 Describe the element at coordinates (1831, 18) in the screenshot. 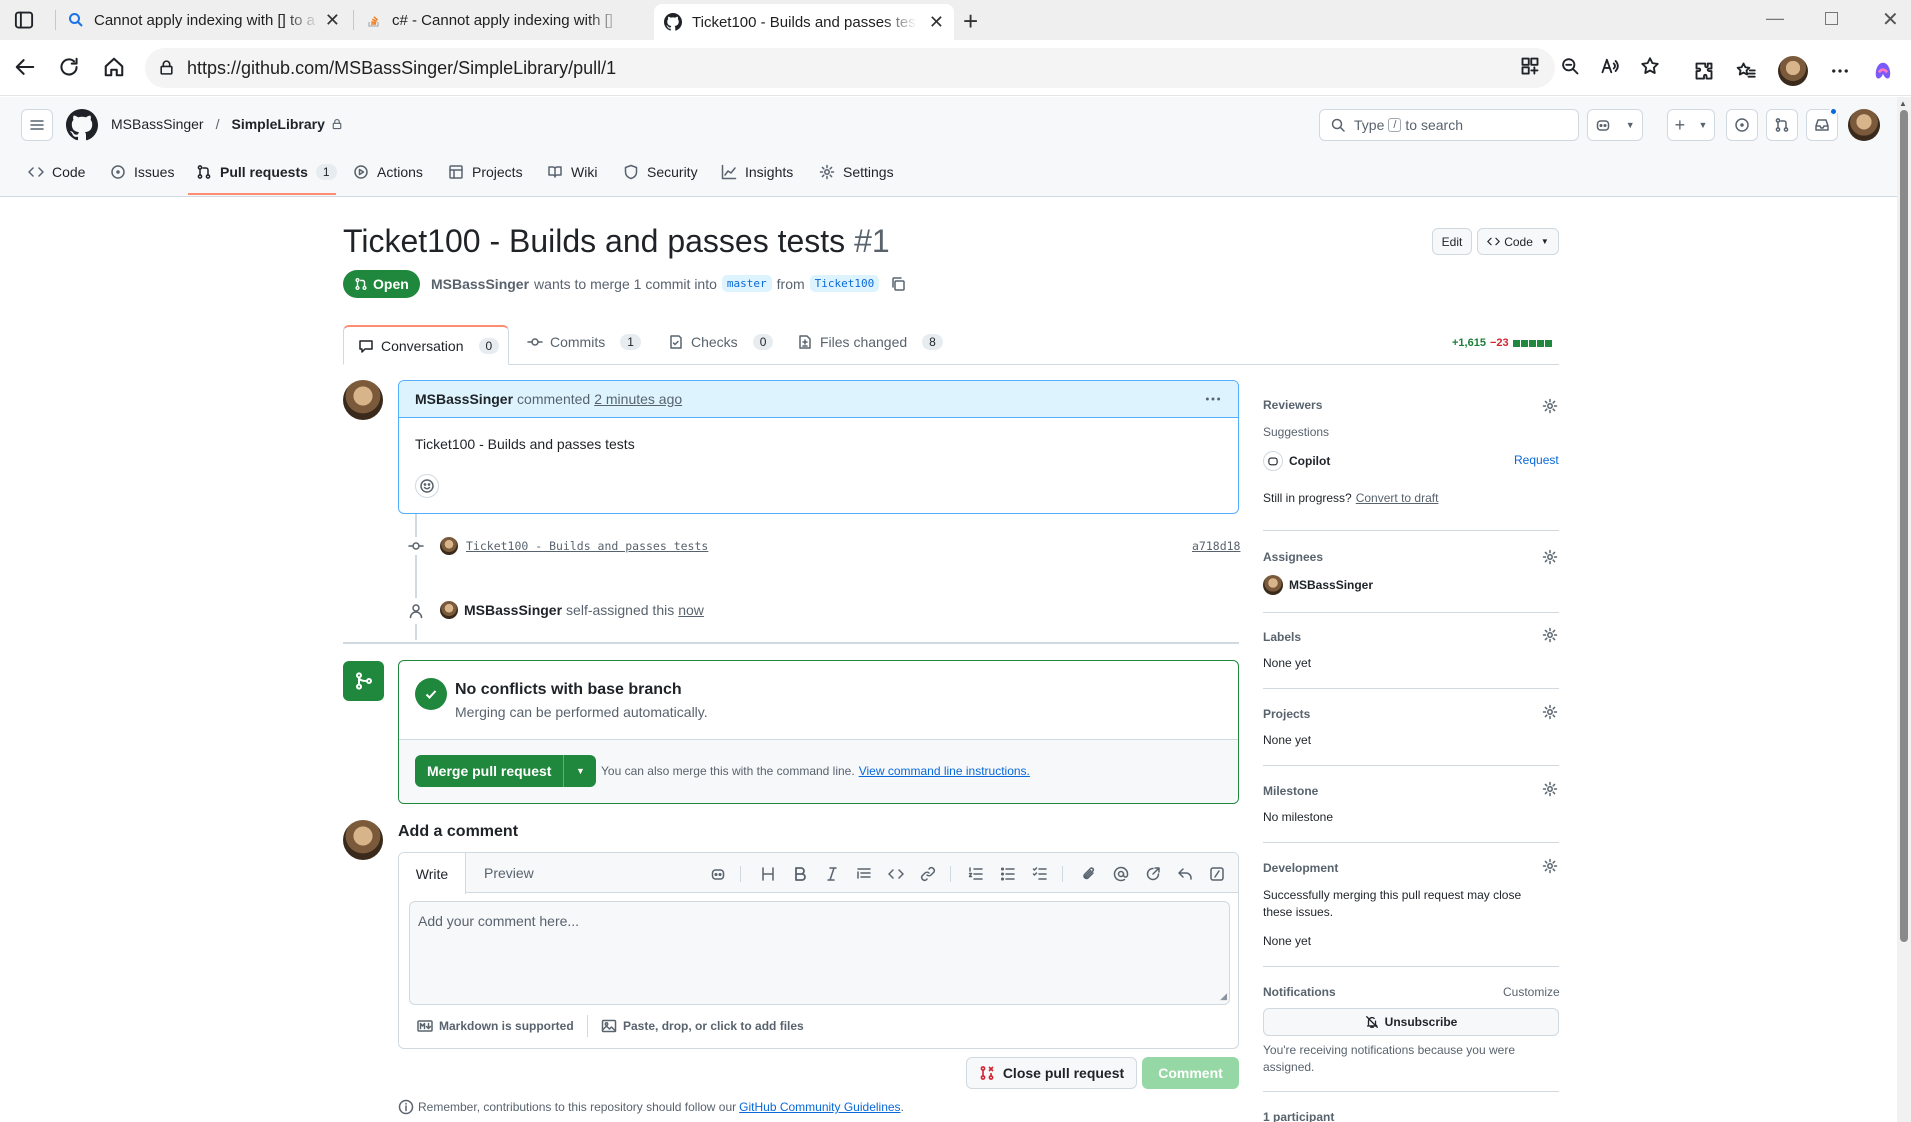

I see `restore-icon` at that location.